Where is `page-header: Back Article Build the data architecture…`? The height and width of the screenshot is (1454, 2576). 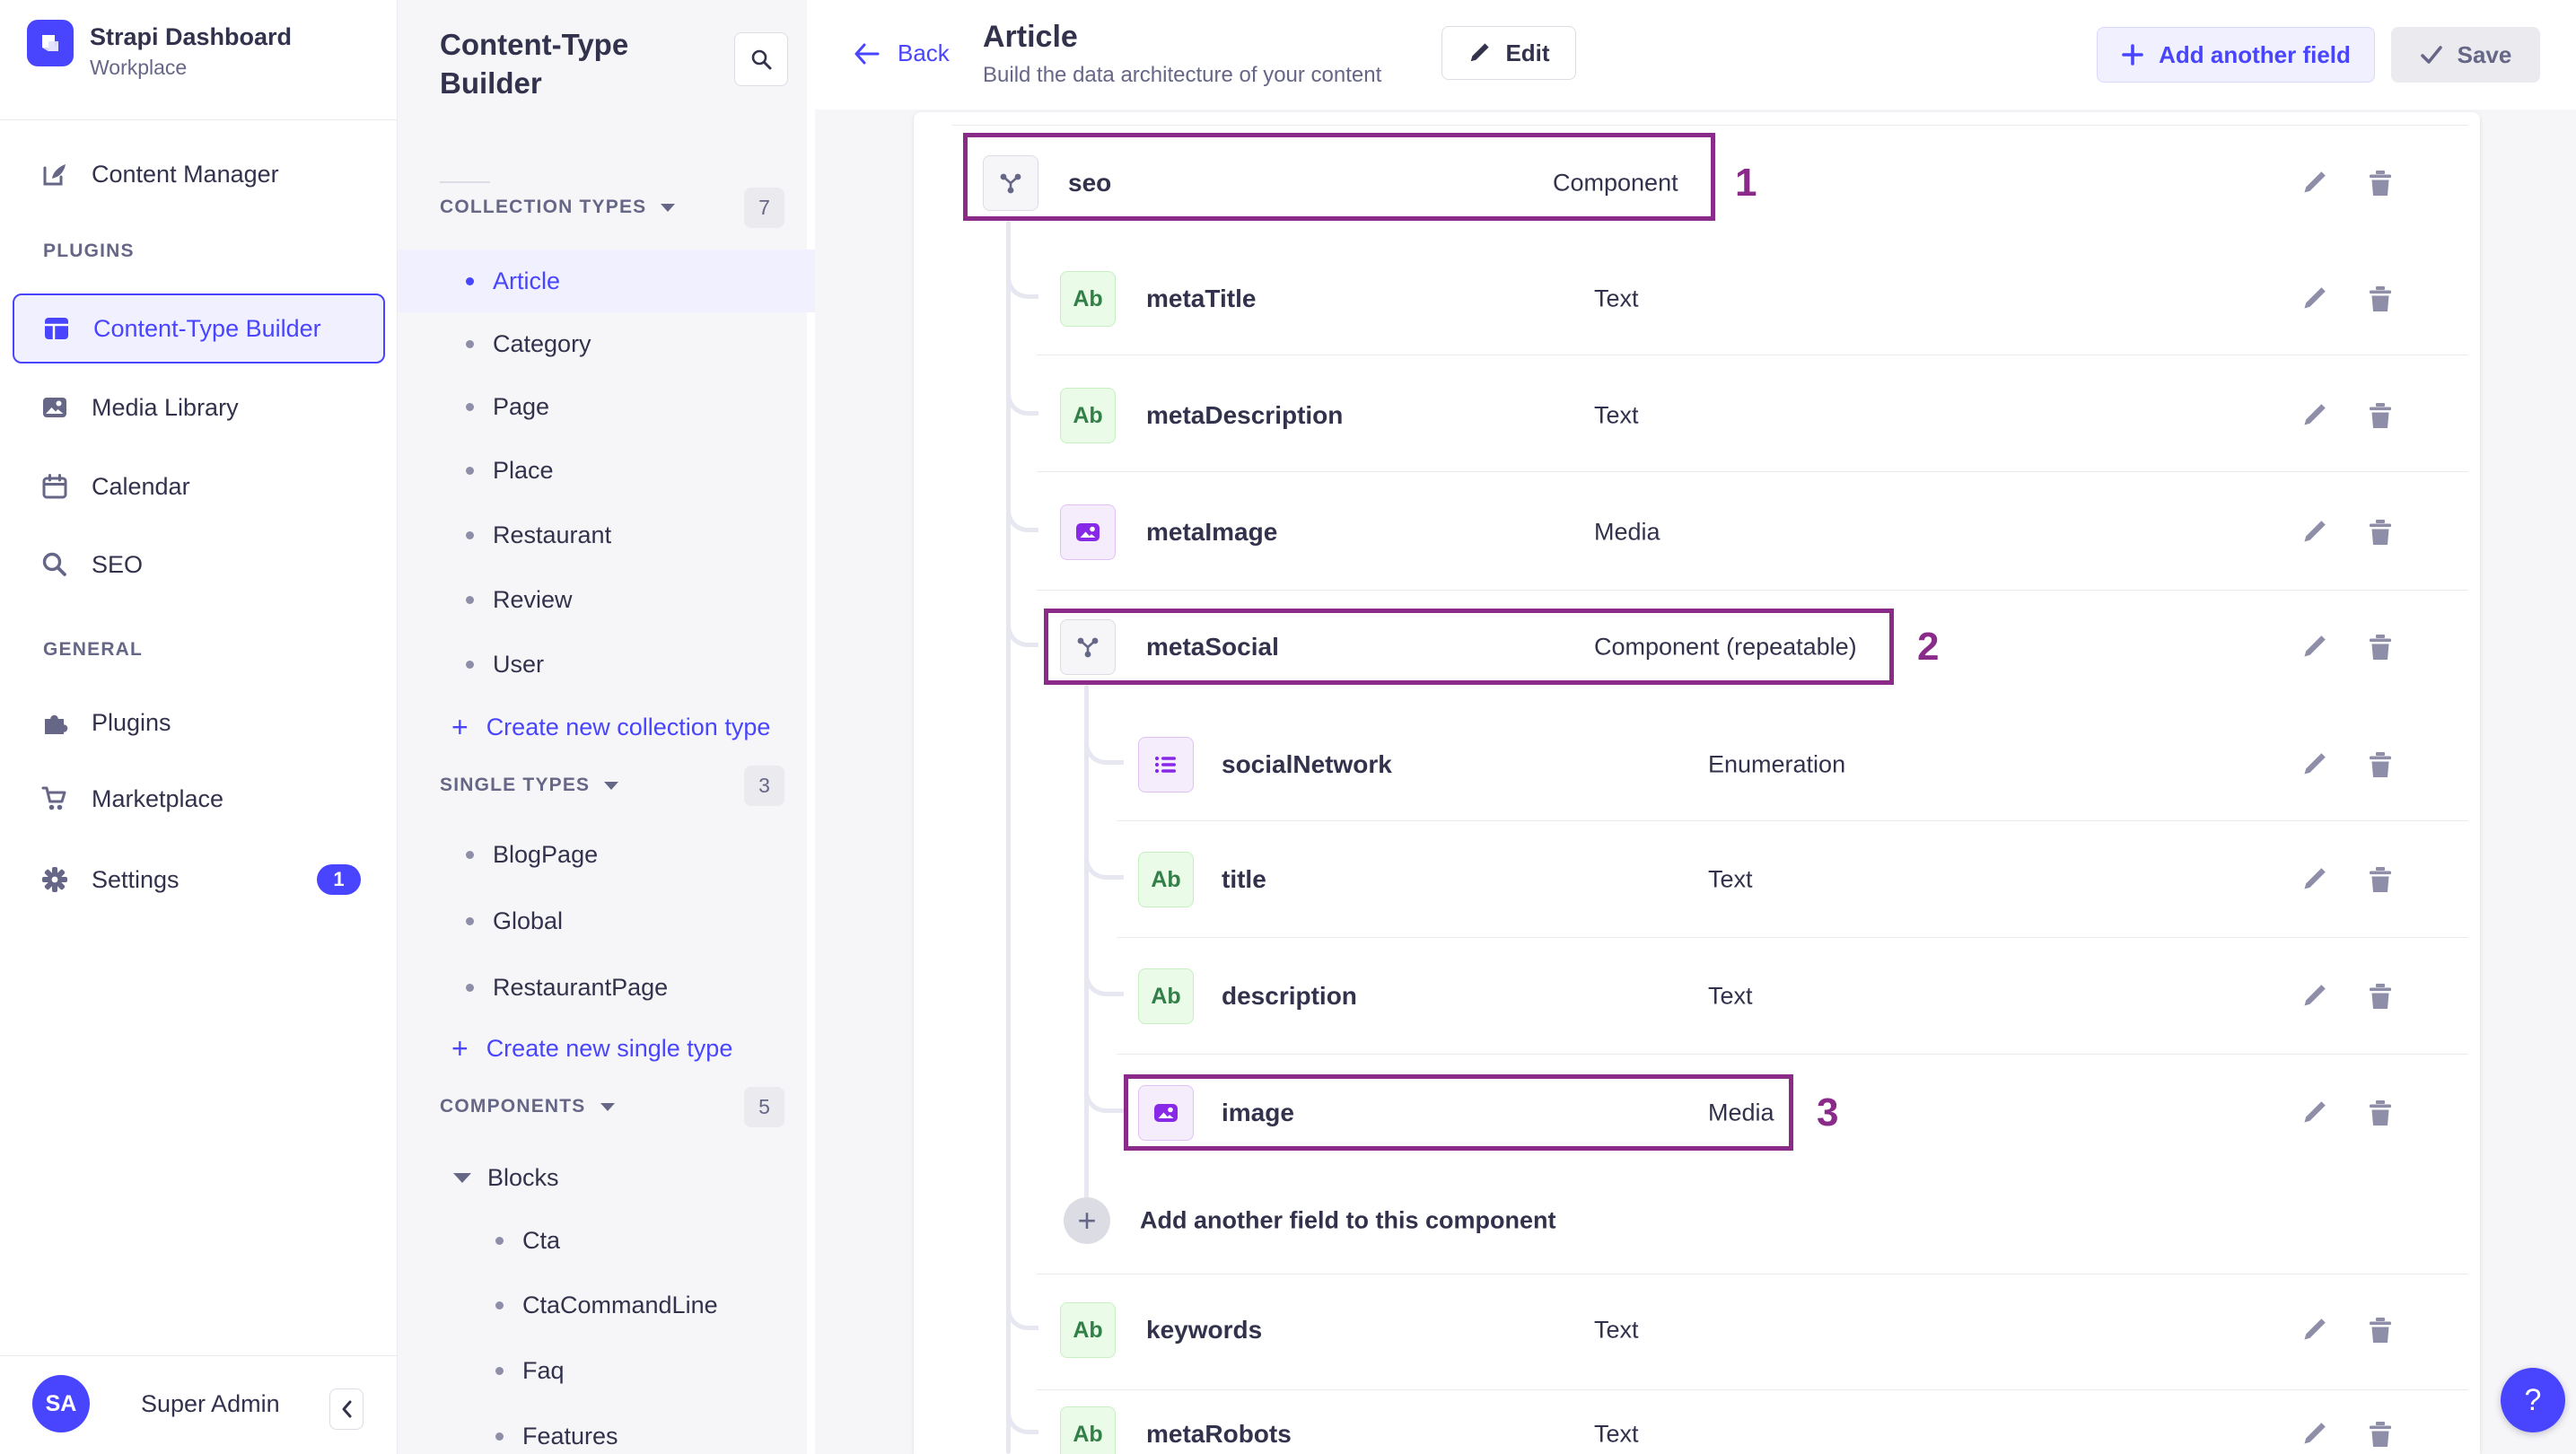
page-header: Back Article Build the data architecture… is located at coordinates (1695, 54).